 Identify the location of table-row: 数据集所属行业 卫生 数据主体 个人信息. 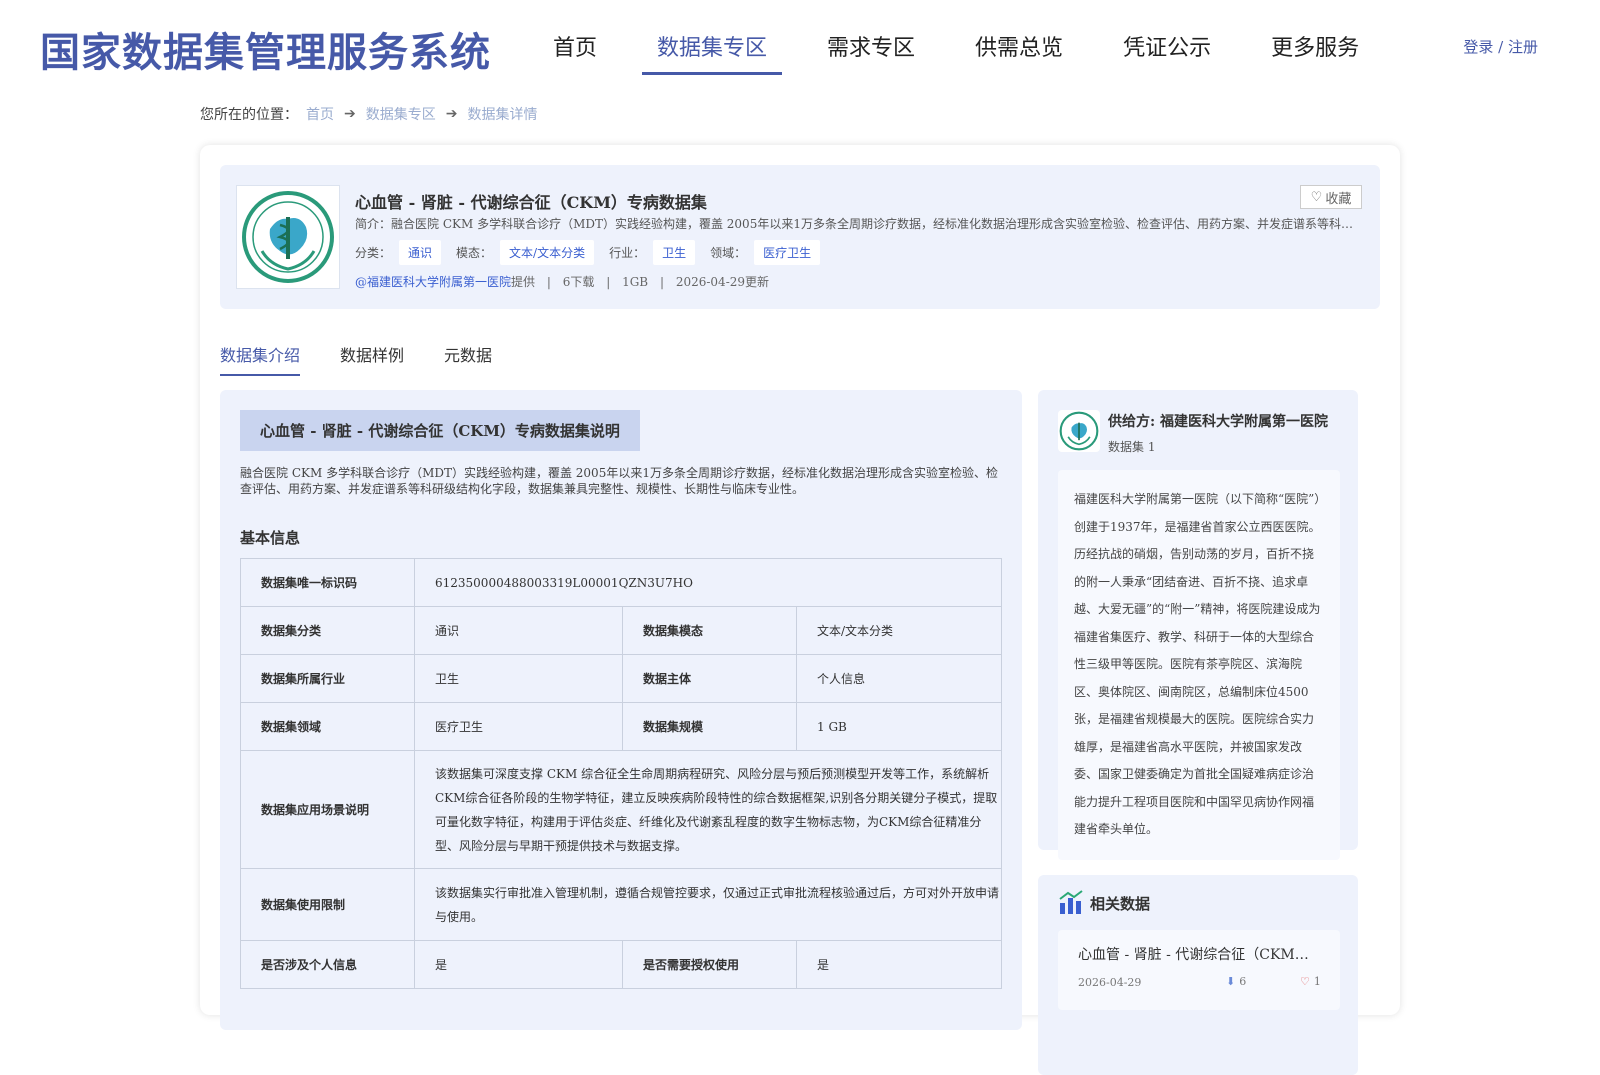
(621, 678).